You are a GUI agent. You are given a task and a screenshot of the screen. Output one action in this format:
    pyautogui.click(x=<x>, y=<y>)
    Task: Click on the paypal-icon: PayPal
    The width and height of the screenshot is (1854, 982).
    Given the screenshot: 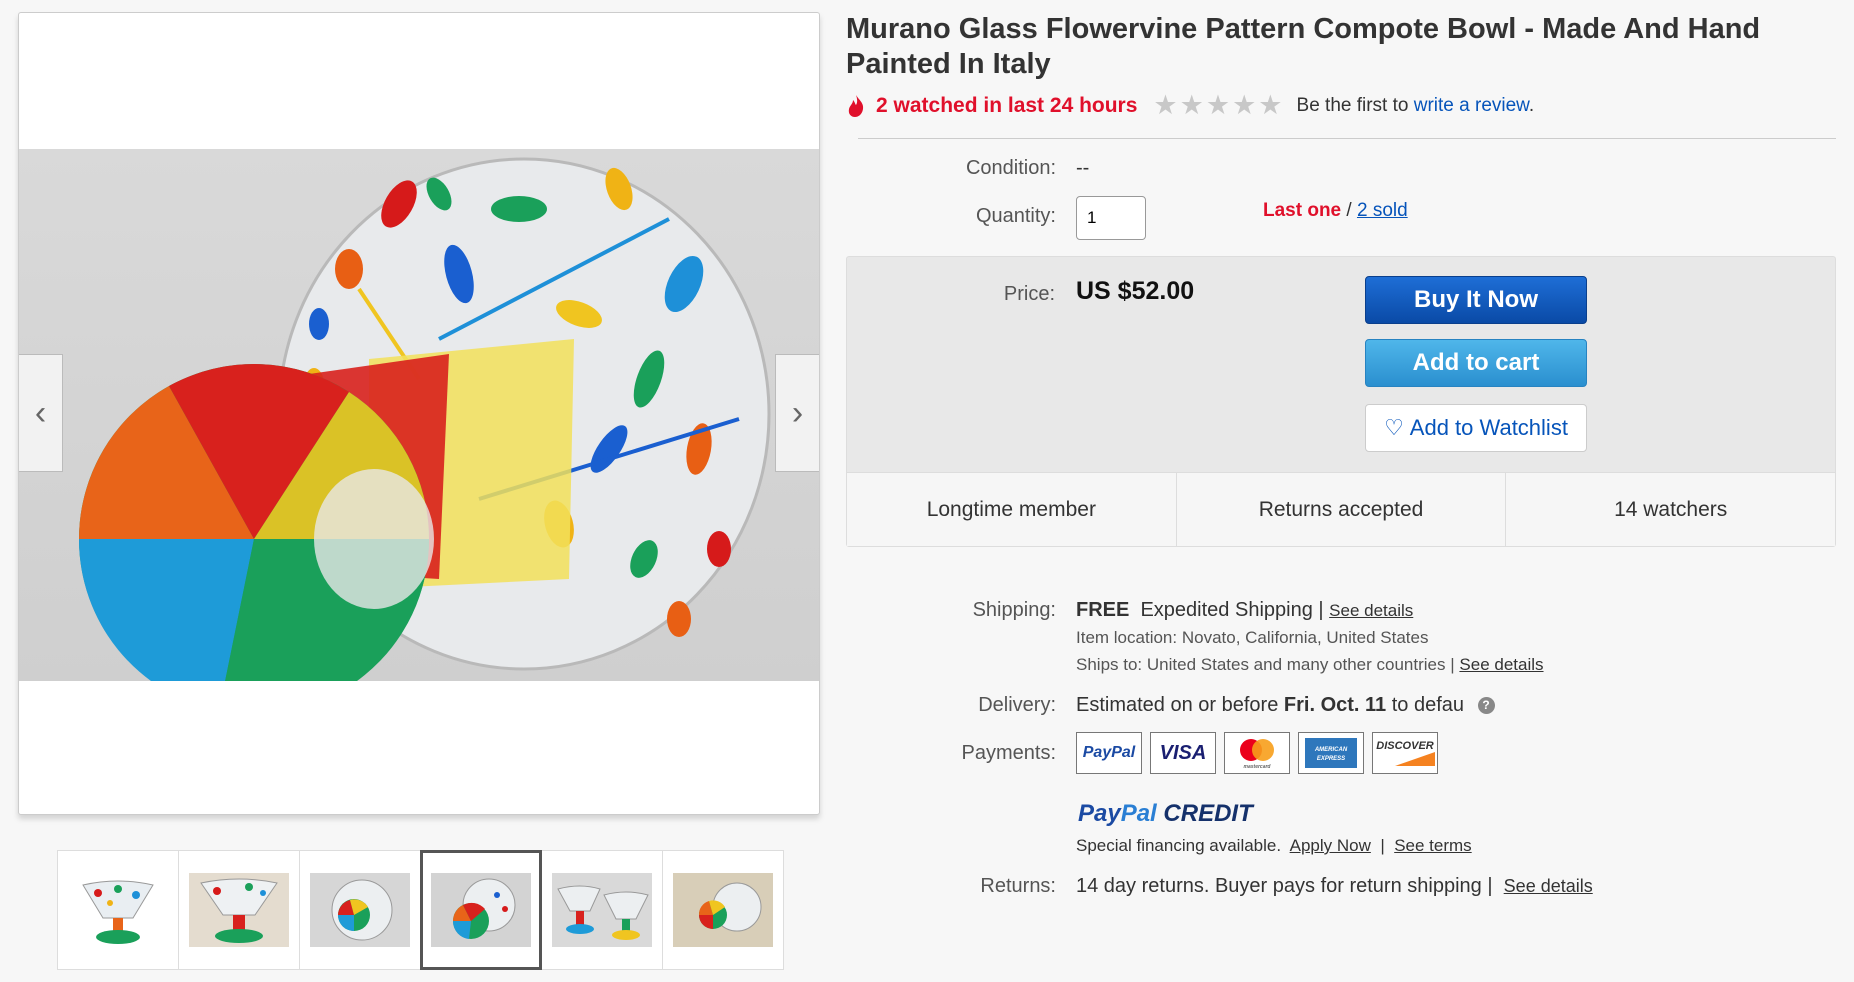 What is the action you would take?
    pyautogui.click(x=1109, y=753)
    